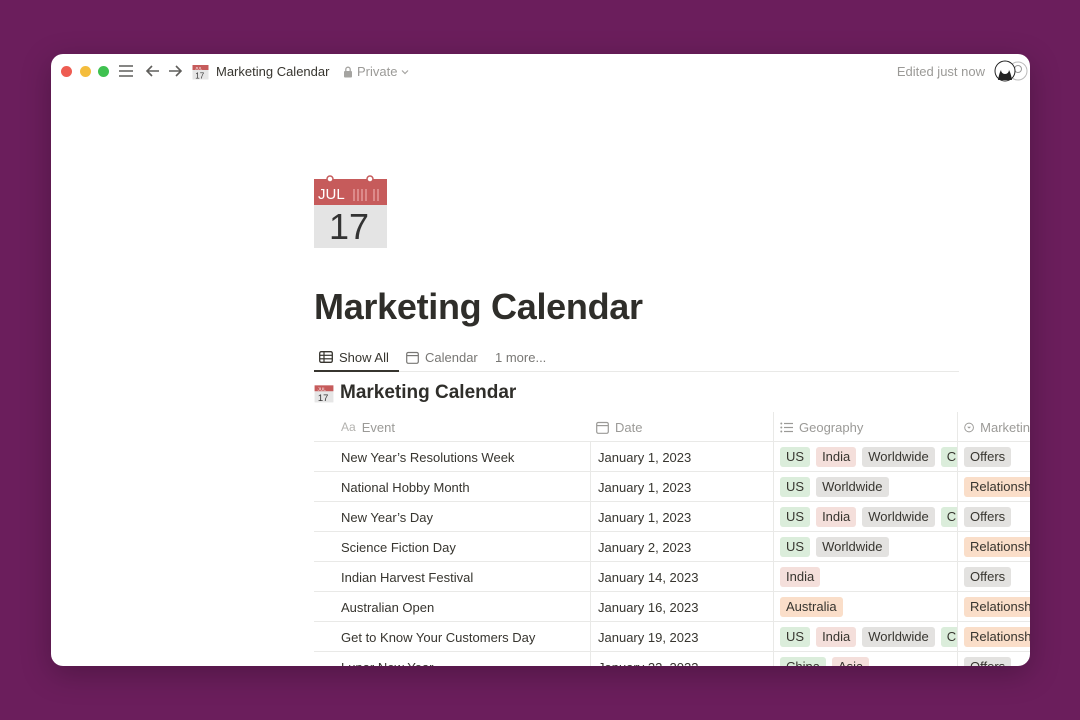 This screenshot has width=1080, height=720. I want to click on breadcrumb-page-title: Marketing Calendar, so click(272, 71).